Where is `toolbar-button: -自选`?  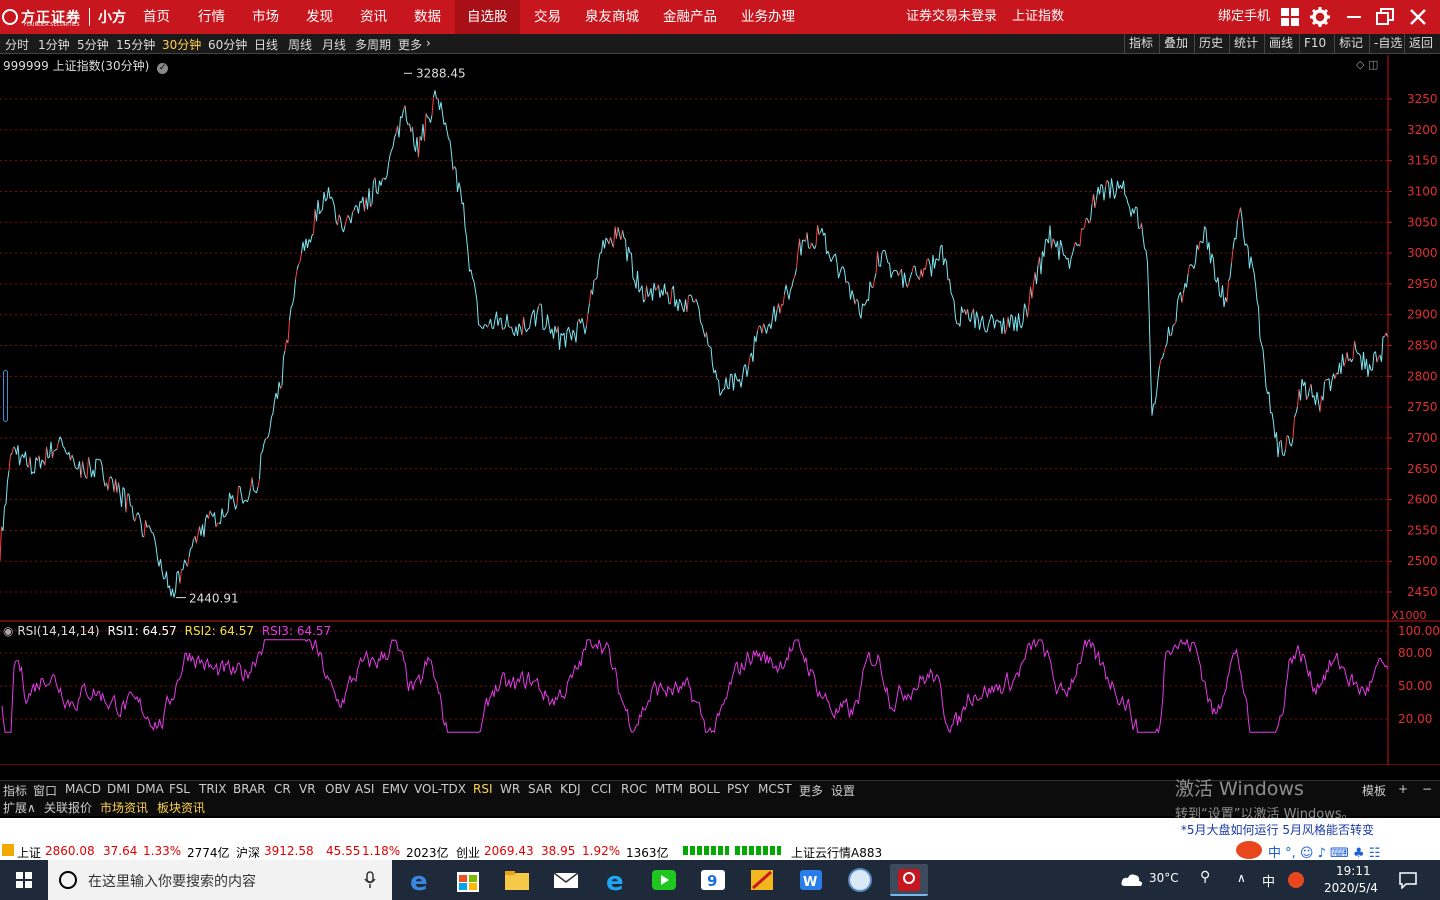 toolbar-button: -自选 is located at coordinates (1387, 44).